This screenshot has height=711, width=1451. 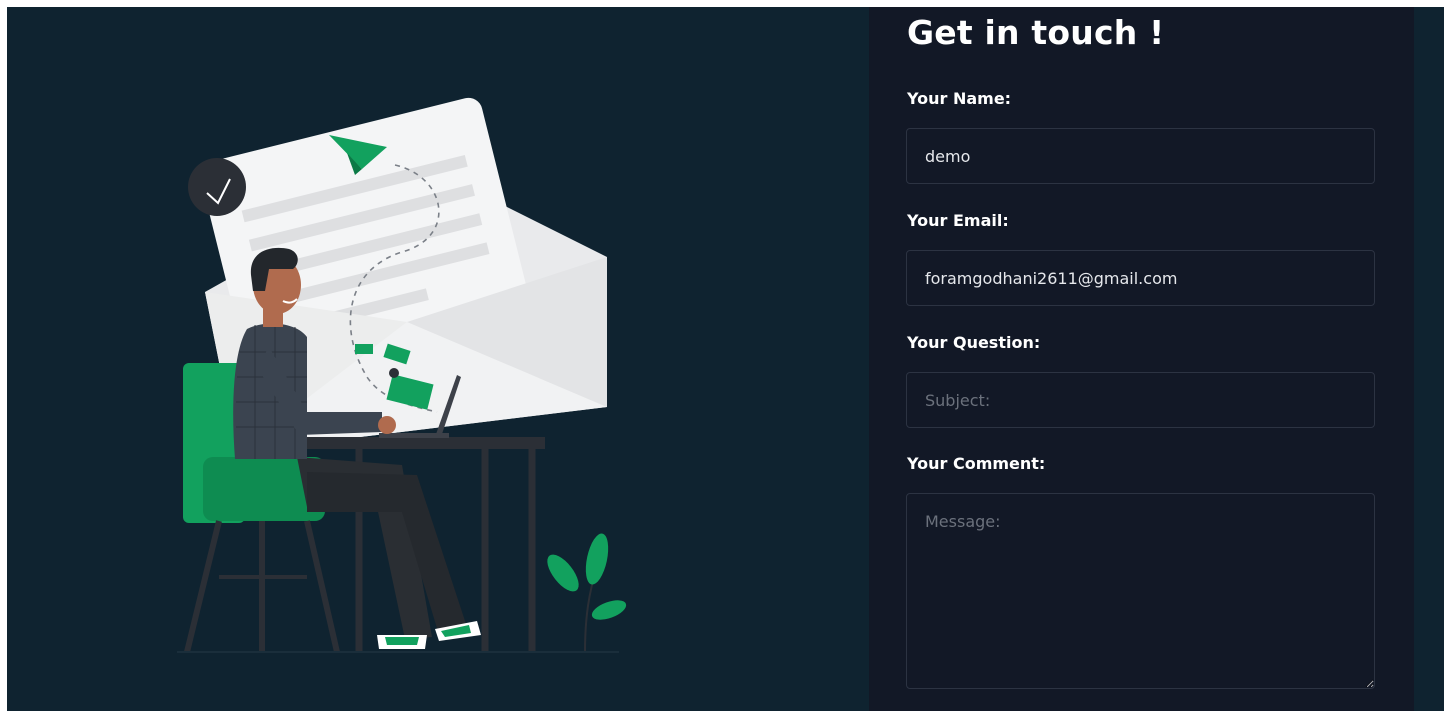 What do you see at coordinates (976, 463) in the screenshot?
I see `comment-label: Your Comment:` at bounding box center [976, 463].